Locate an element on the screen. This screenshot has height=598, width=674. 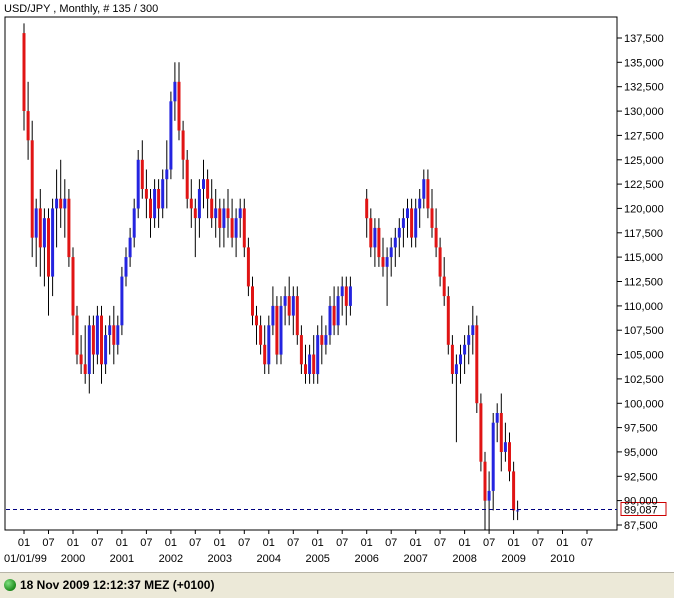
x-year-label: 2005 is located at coordinates (317, 559).